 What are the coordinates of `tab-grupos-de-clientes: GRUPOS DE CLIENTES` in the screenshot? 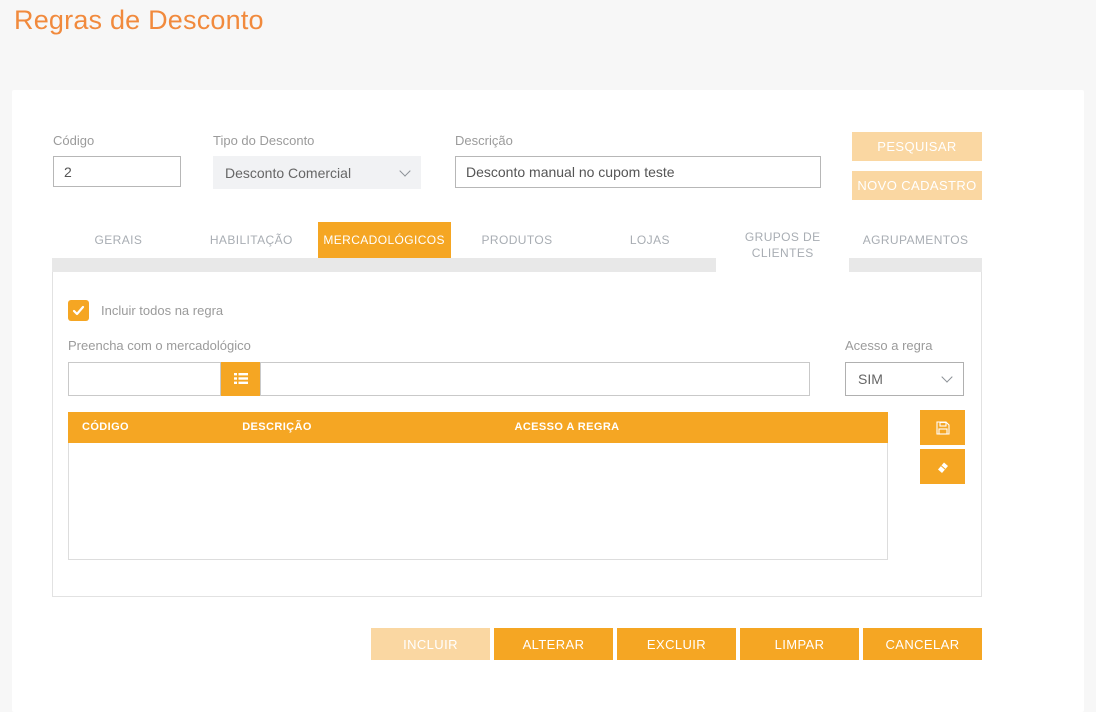 It's located at (783, 247).